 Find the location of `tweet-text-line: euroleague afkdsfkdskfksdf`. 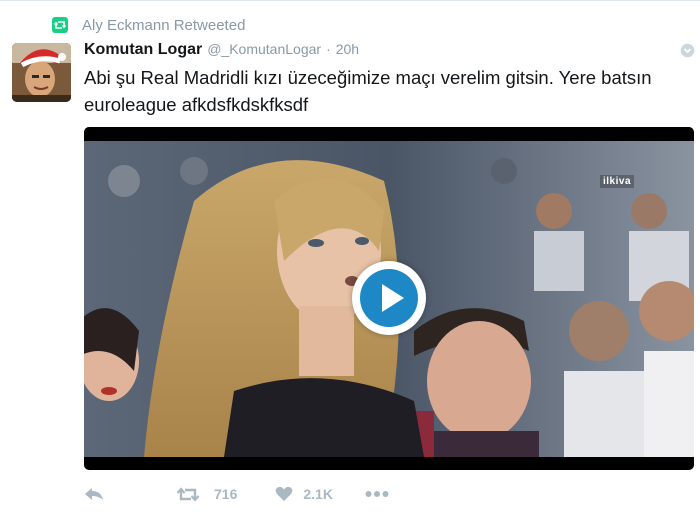

tweet-text-line: euroleague afkdsfkdskfksdf is located at coordinates (196, 104).